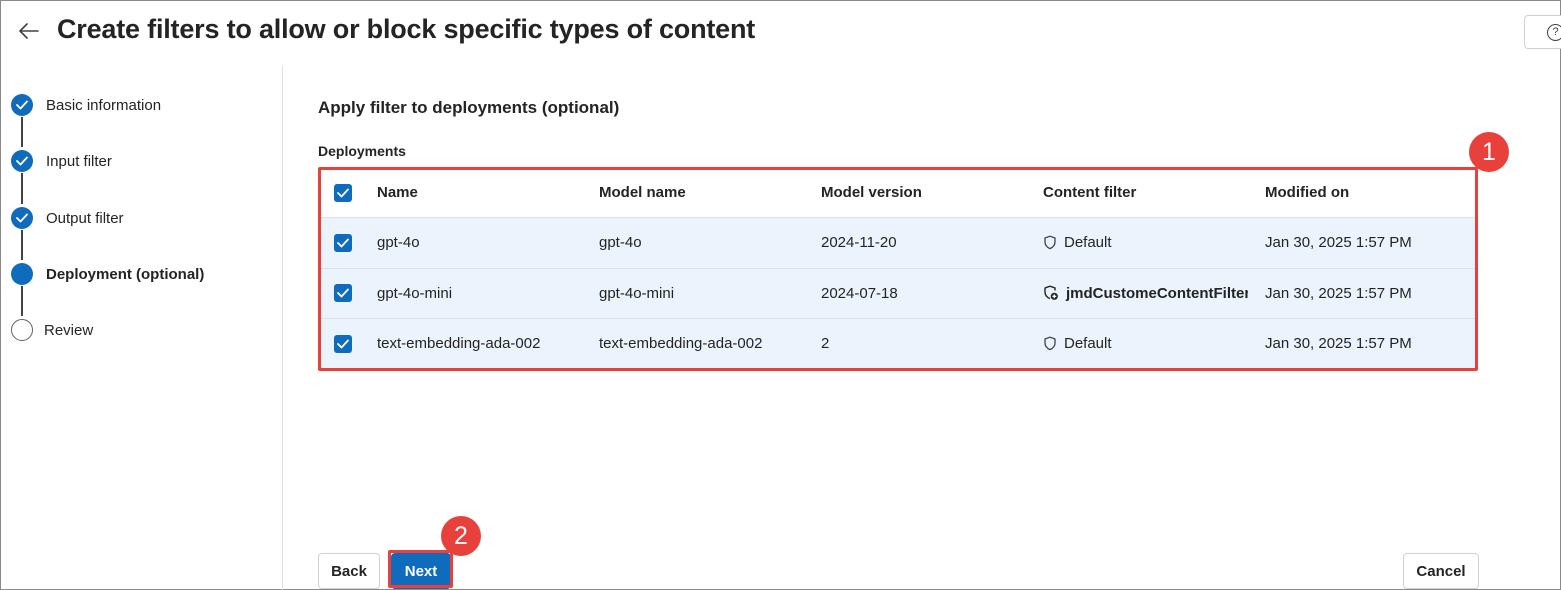  I want to click on help-button: ?, so click(1542, 32).